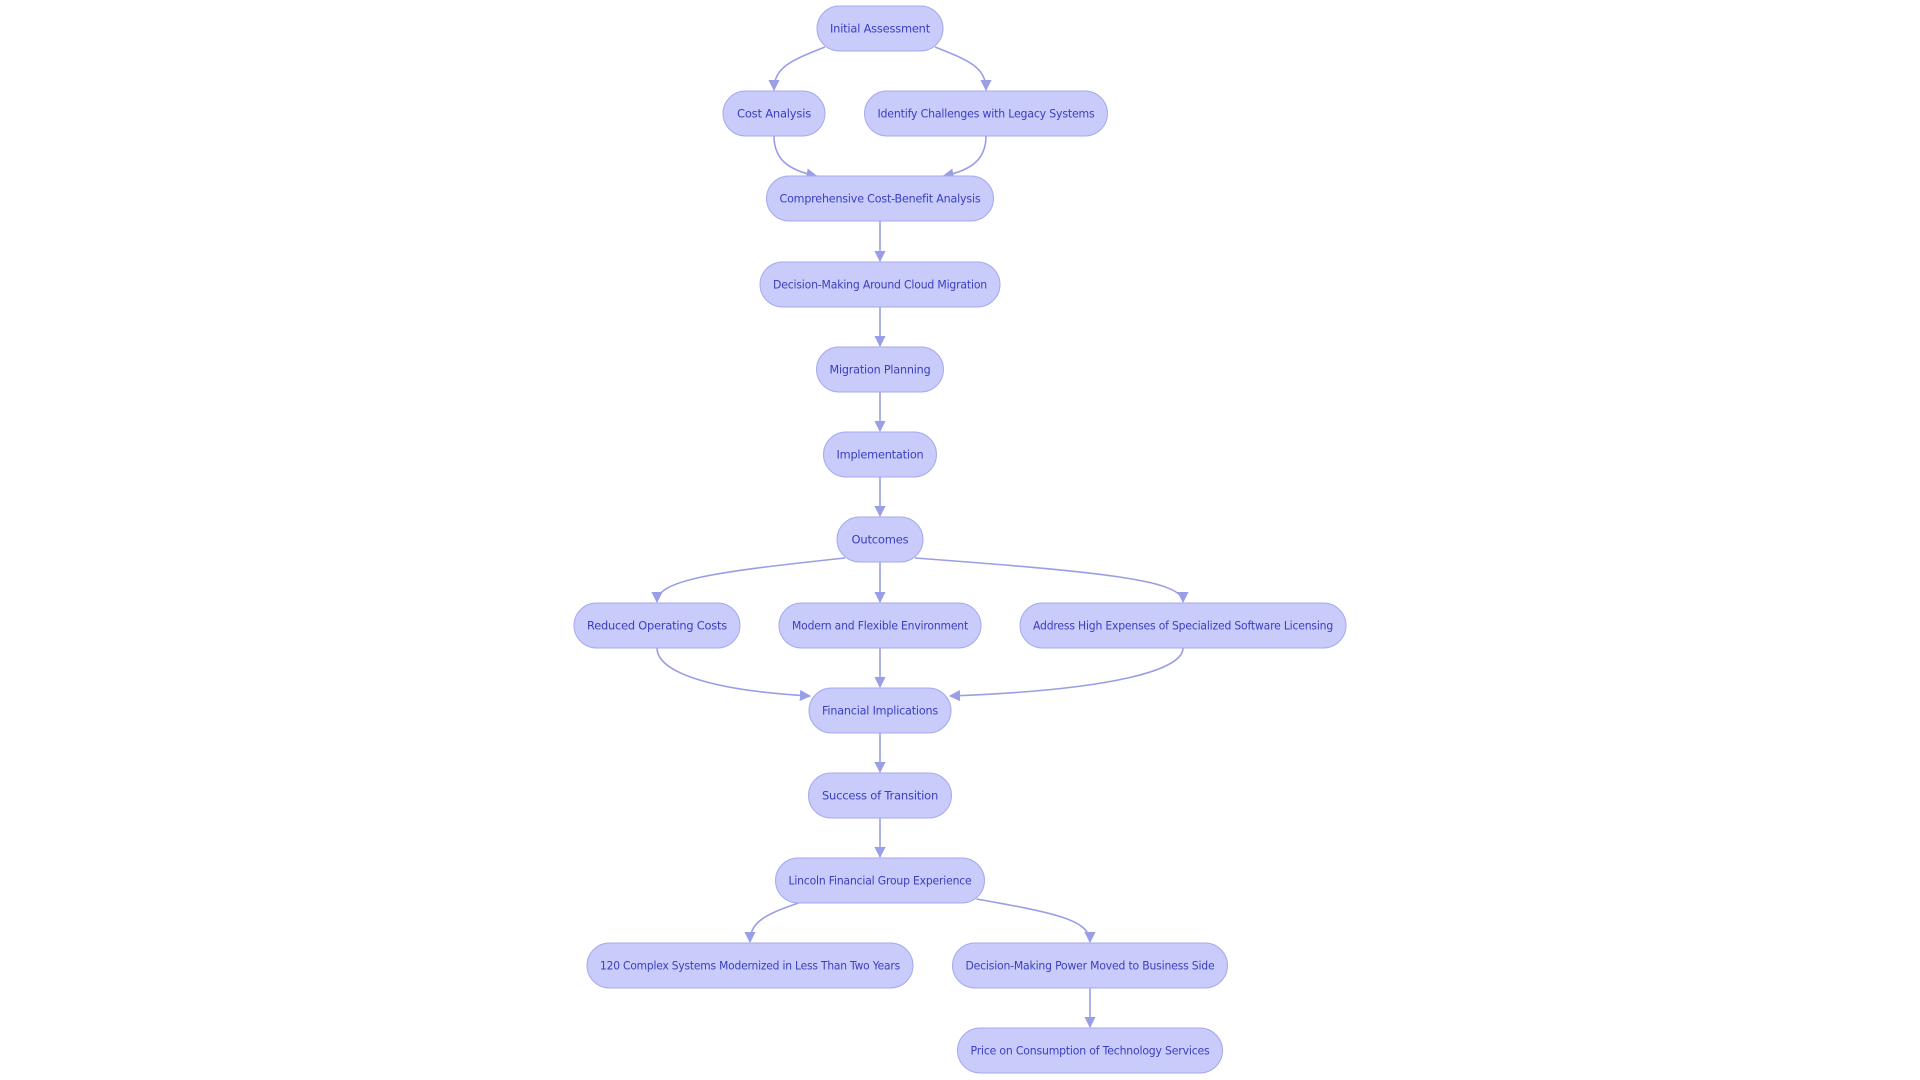 This screenshot has width=1920, height=1080. I want to click on edge-cost-to-comprehensive, so click(795, 157).